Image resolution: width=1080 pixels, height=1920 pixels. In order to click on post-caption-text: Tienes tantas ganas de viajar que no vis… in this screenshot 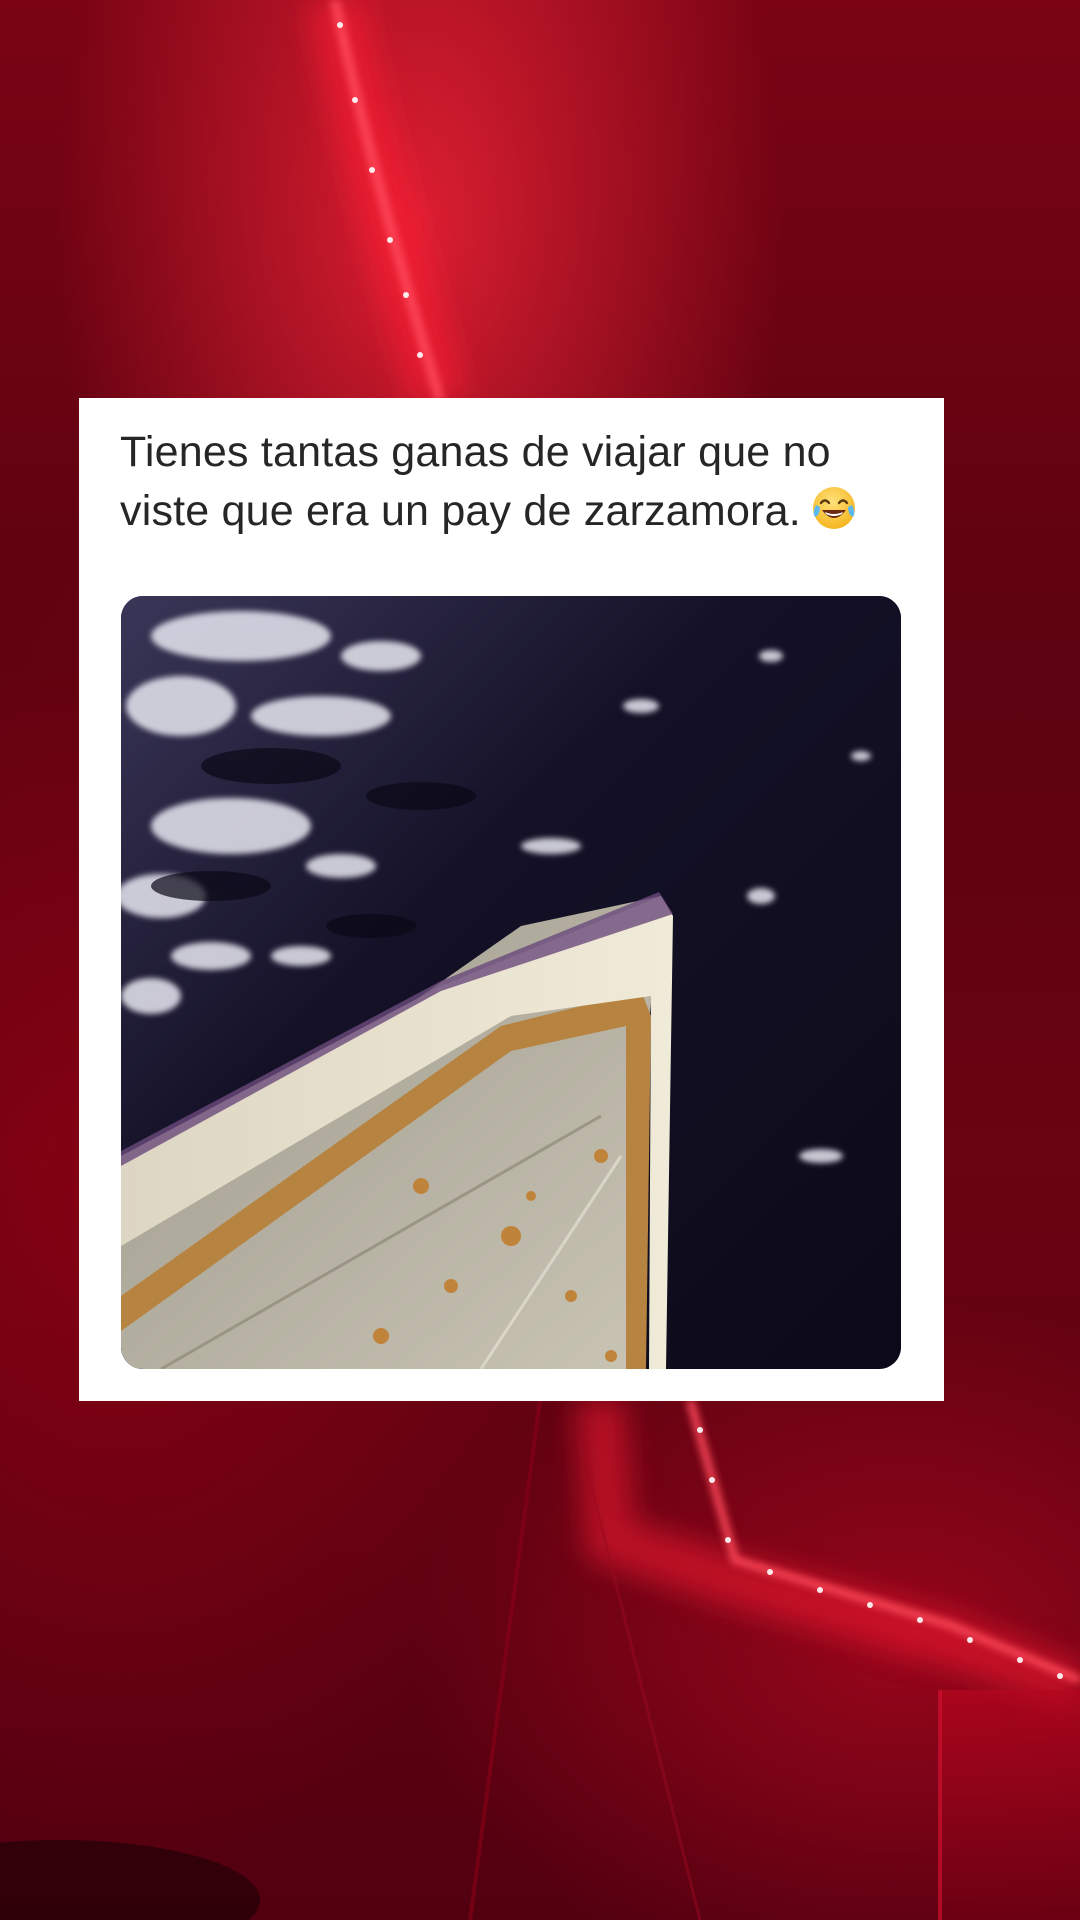, I will do `click(475, 481)`.